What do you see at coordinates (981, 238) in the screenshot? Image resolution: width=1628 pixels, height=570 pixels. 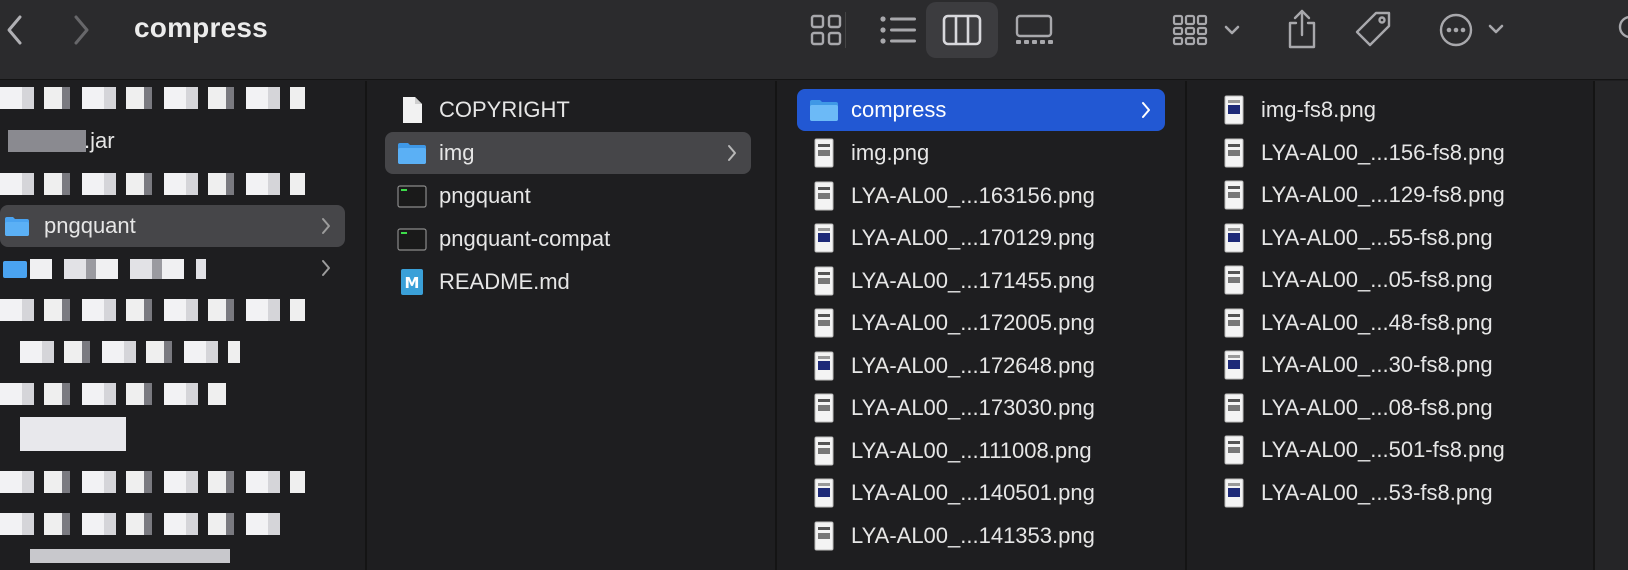 I see `list-item: LYA-AL00_...170129.png` at bounding box center [981, 238].